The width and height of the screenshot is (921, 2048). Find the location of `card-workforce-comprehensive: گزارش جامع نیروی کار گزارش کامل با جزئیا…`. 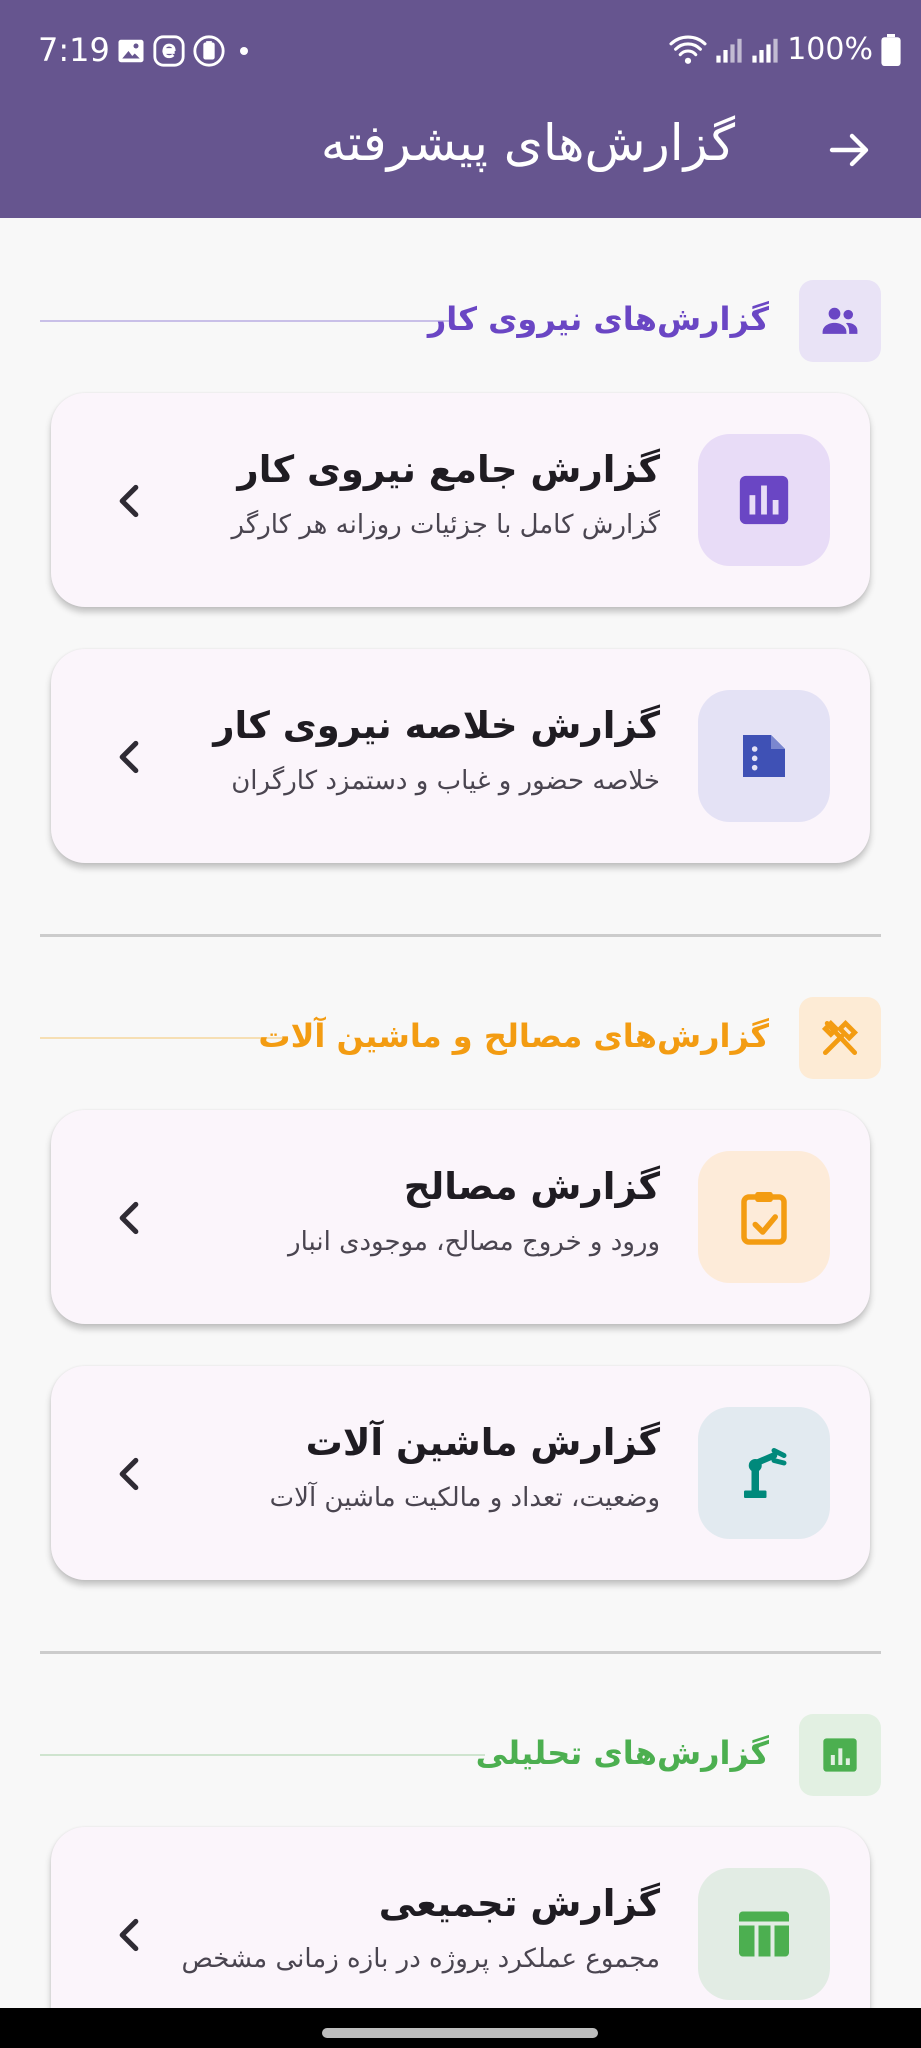

card-workforce-comprehensive: گزارش جامع نیروی کار گزارش کامل با جزئیا… is located at coordinates (460, 500).